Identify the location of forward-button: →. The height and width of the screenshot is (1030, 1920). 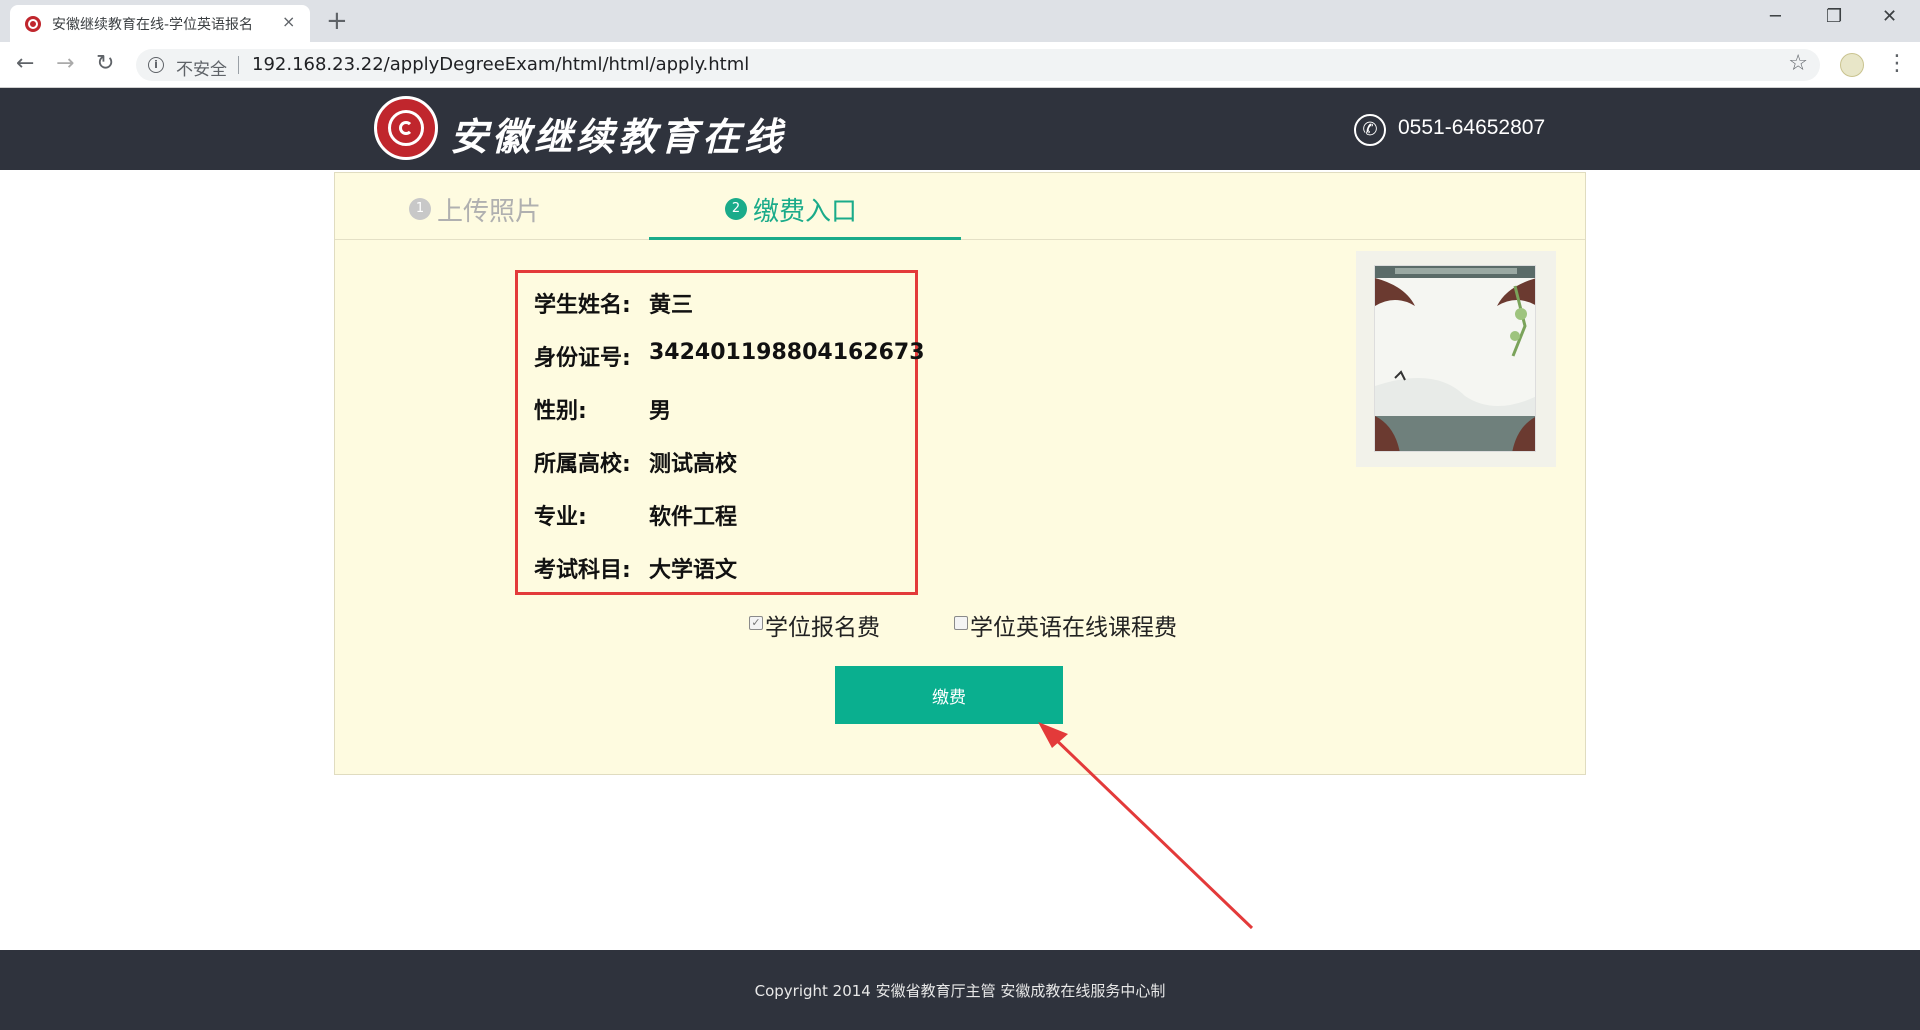
(65, 64).